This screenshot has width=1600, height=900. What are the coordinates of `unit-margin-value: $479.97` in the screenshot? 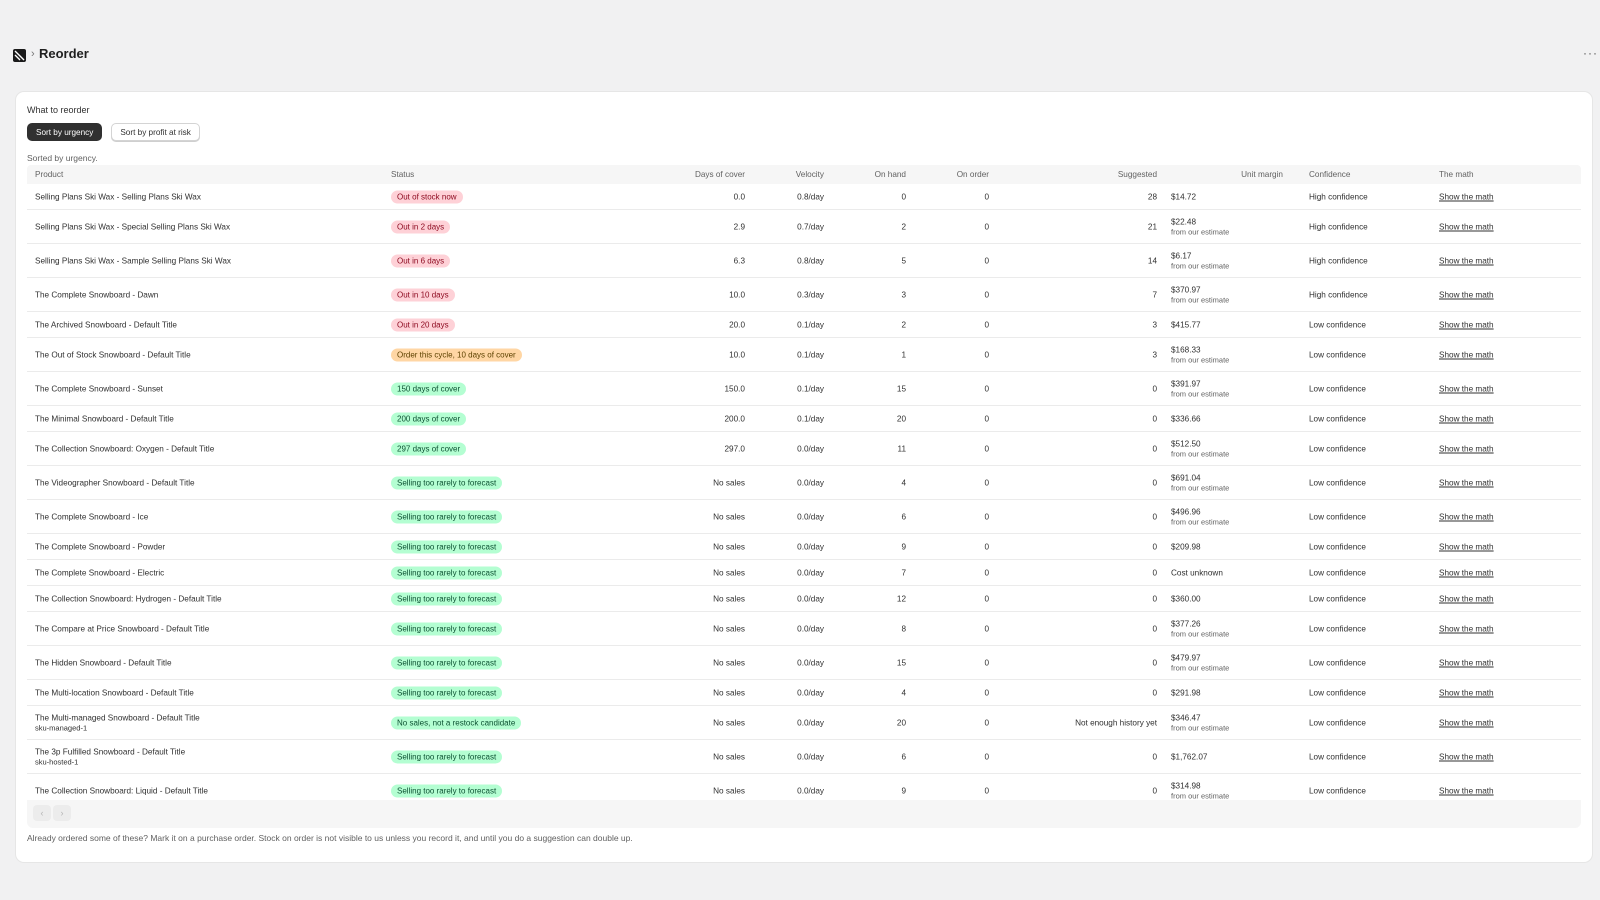 It's located at (1186, 657).